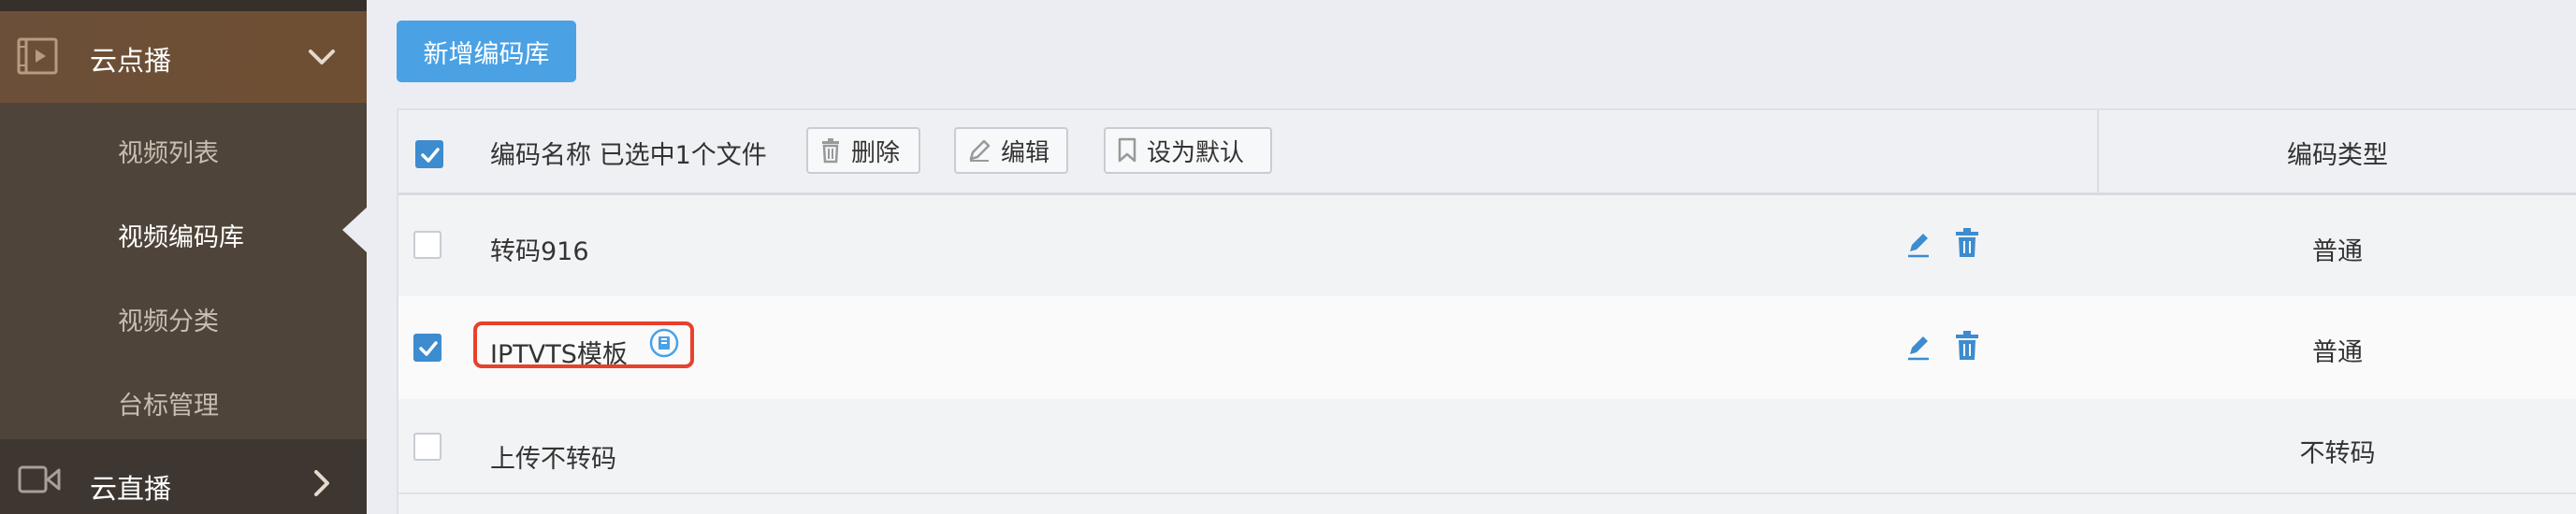 The width and height of the screenshot is (2576, 514). What do you see at coordinates (131, 489) in the screenshot?
I see `menu-live-label: 云直播` at bounding box center [131, 489].